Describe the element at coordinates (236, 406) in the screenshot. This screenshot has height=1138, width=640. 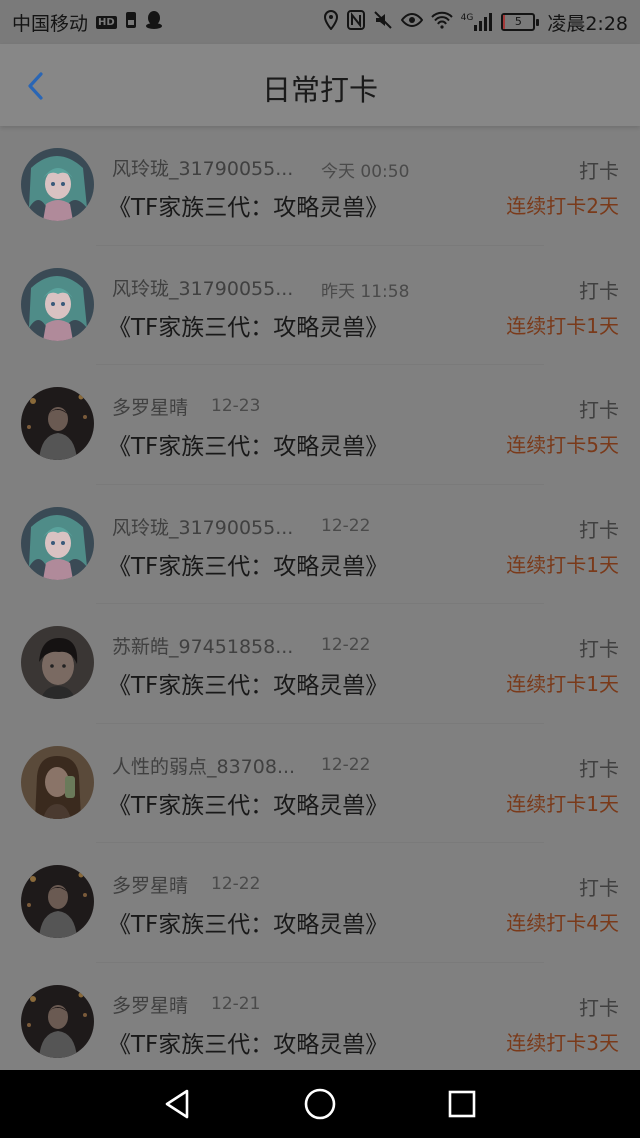
I see `checkin-time: 12-23` at that location.